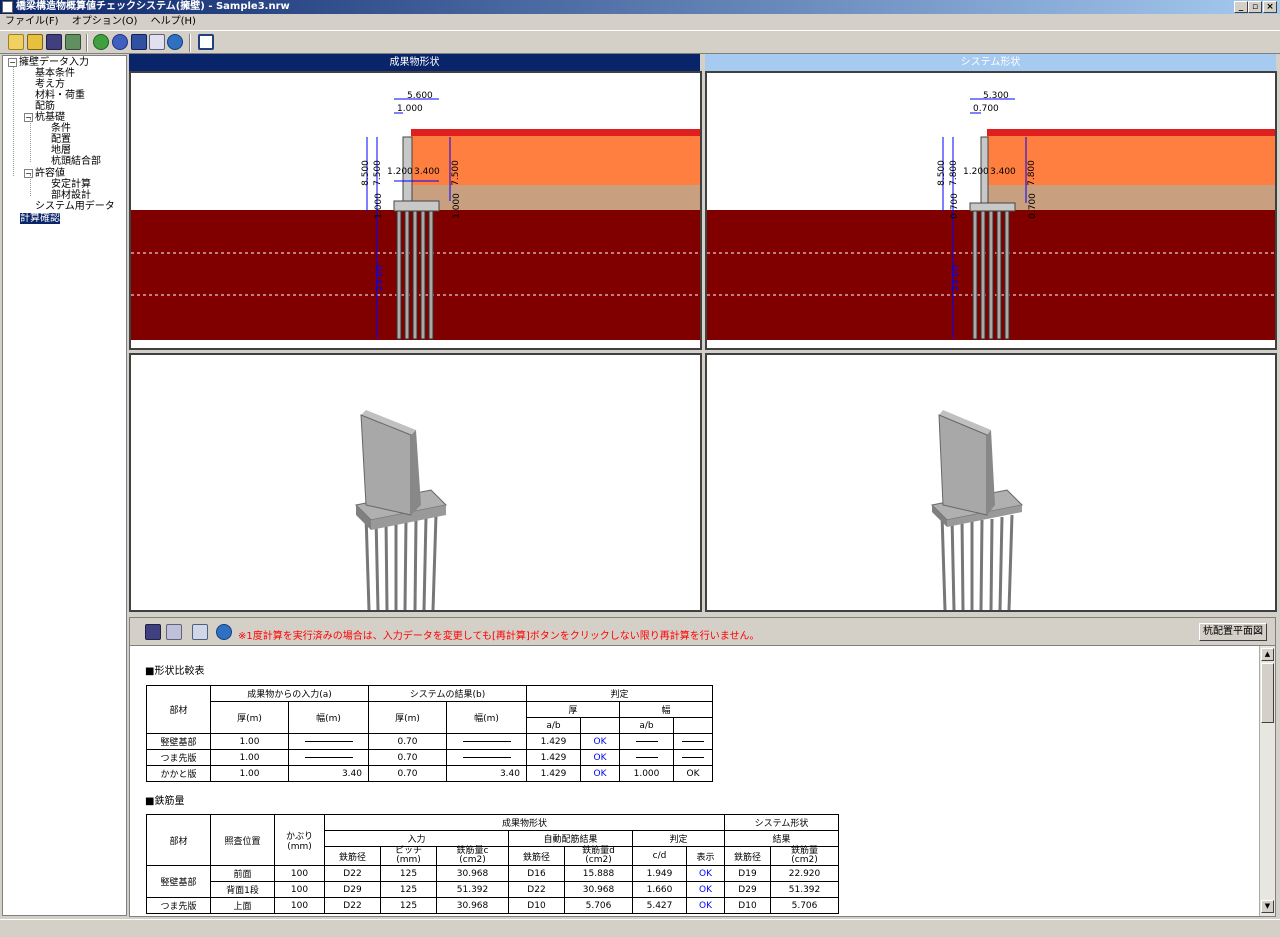 The width and height of the screenshot is (1280, 937). What do you see at coordinates (455, 173) in the screenshot?
I see `dim-label: 7.500` at bounding box center [455, 173].